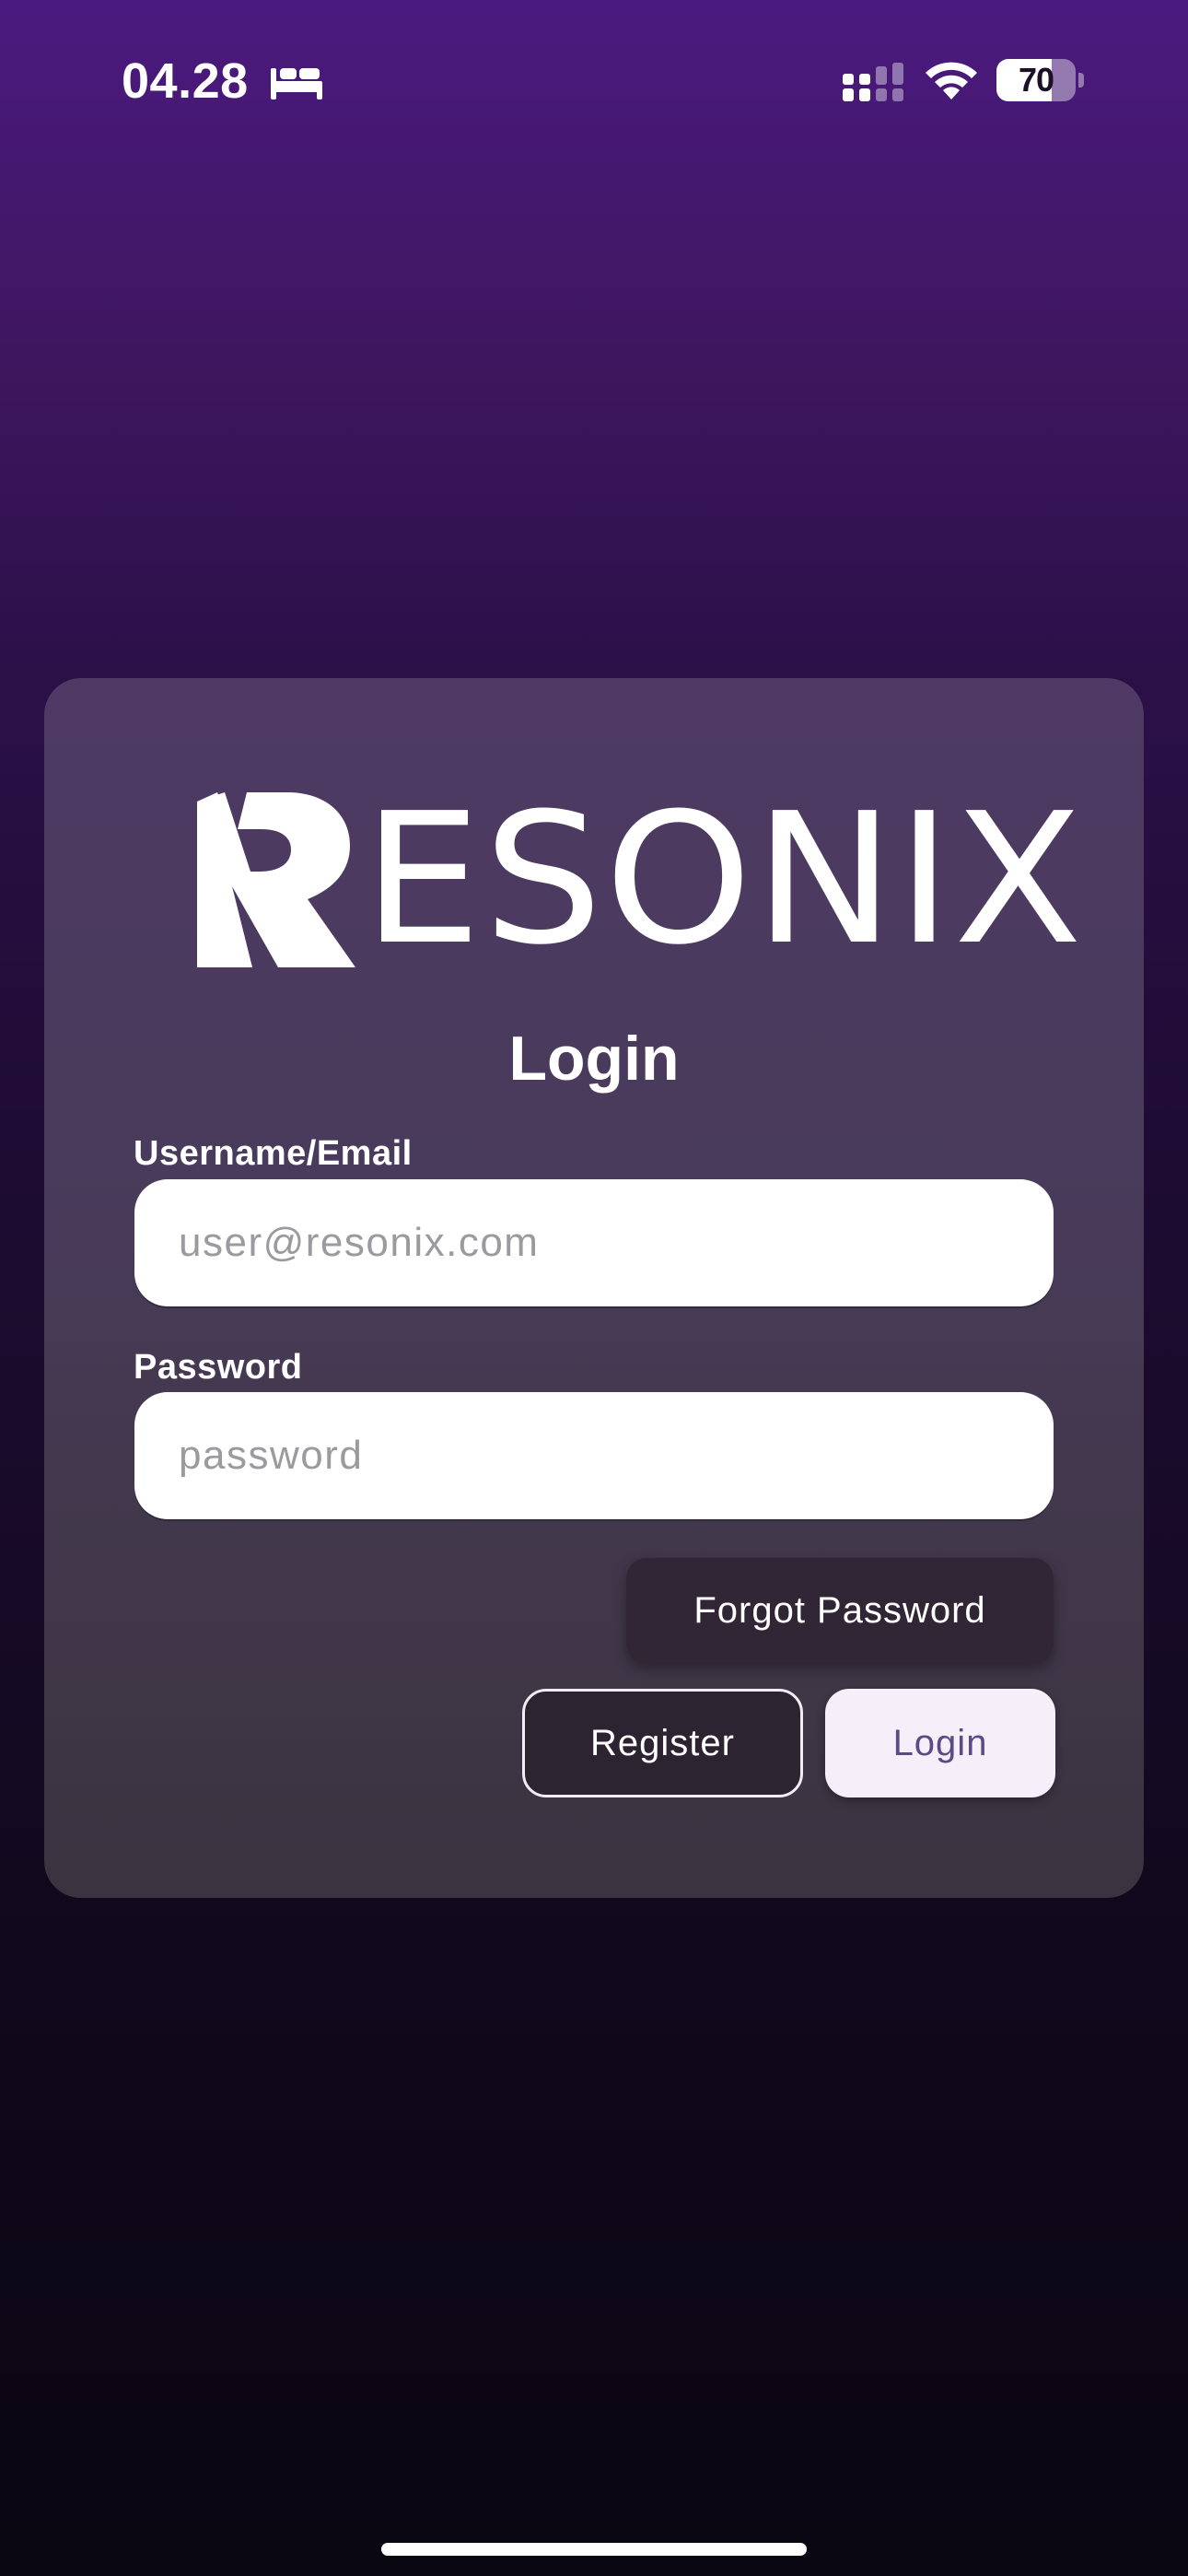 Image resolution: width=1188 pixels, height=2576 pixels. I want to click on battery-body: 70, so click(1036, 80).